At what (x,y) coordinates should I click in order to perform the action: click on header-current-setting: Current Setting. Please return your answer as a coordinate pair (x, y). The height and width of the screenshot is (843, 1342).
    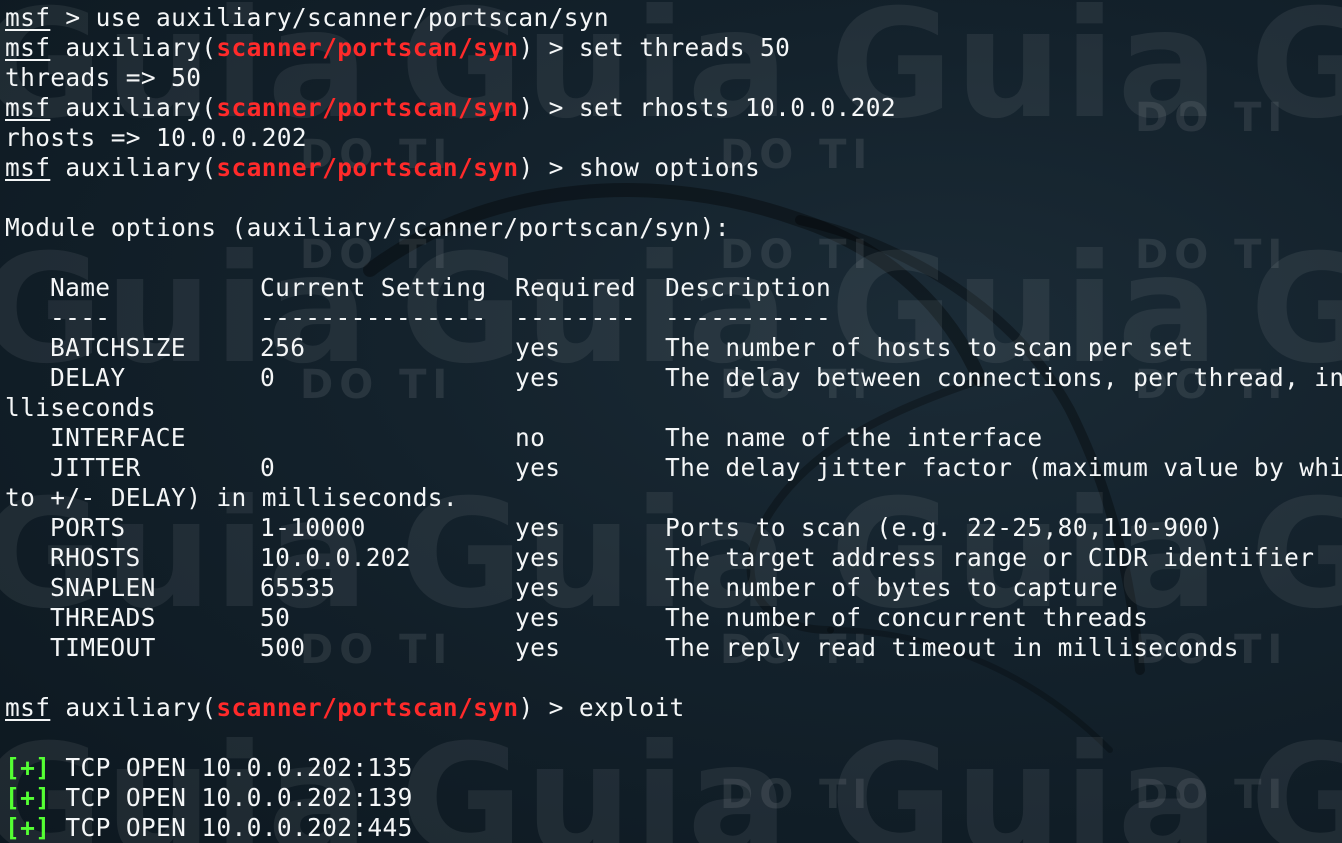
    Looking at the image, I should click on (373, 287).